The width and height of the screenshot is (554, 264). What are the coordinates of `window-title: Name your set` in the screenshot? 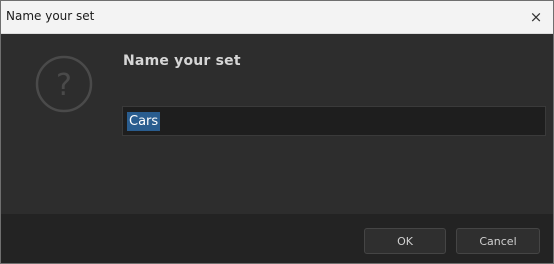 It's located at (50, 16).